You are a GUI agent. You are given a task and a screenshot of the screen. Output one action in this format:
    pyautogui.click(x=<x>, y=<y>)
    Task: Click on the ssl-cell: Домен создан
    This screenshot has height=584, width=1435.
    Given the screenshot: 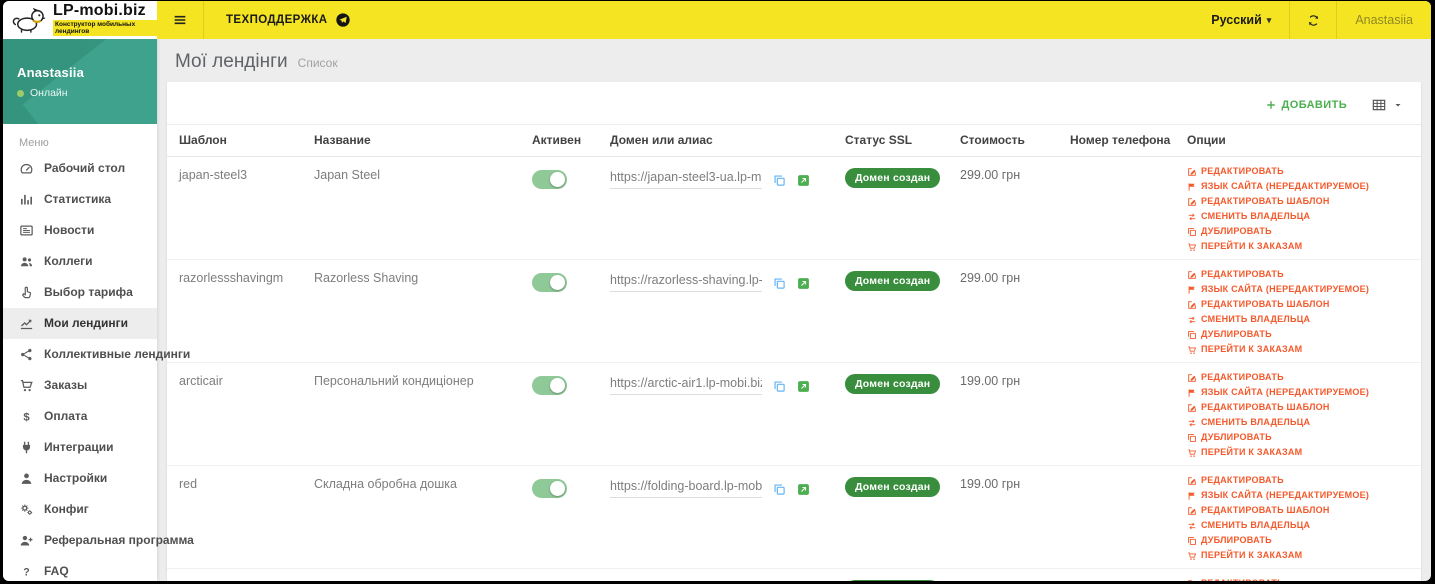 What is the action you would take?
    pyautogui.click(x=902, y=574)
    